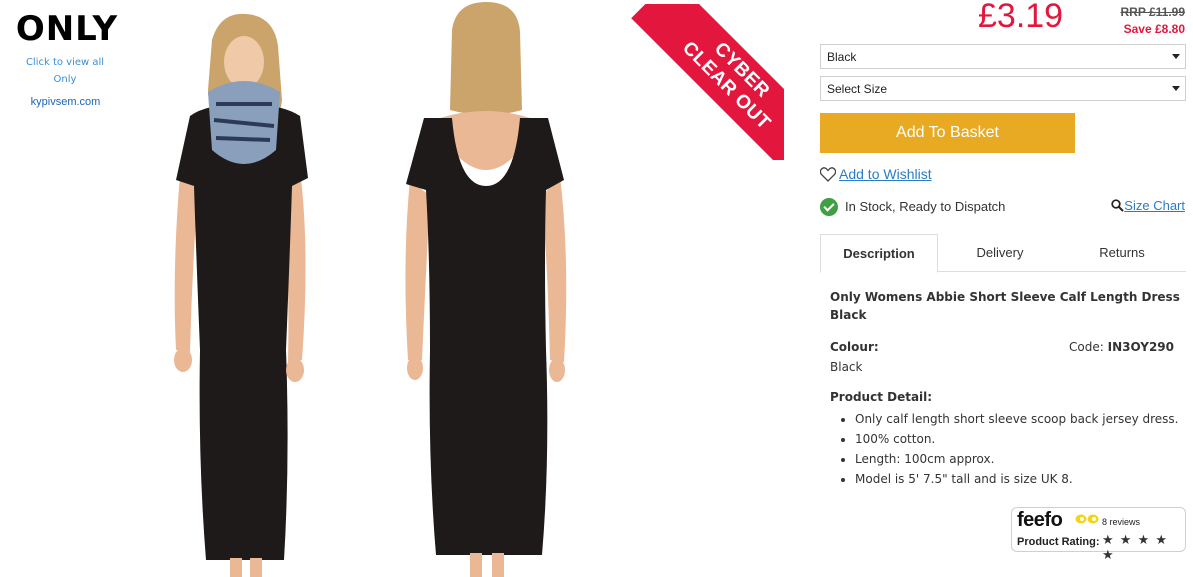 The image size is (1193, 577). I want to click on brand-logo: ONLY, so click(67, 29).